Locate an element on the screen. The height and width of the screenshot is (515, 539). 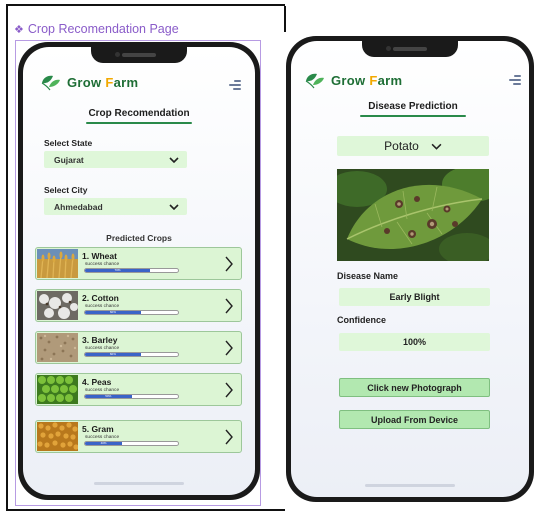
confidence-value: 100% is located at coordinates (414, 342).